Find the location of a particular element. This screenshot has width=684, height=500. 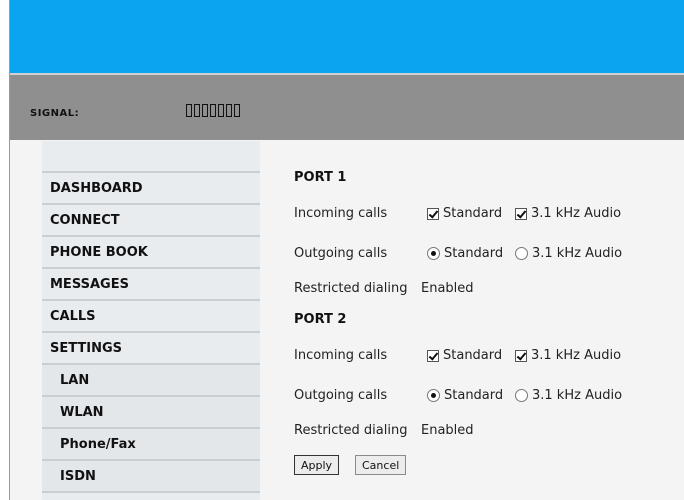

port1-outgoing-label: Outgoing calls is located at coordinates (341, 253).